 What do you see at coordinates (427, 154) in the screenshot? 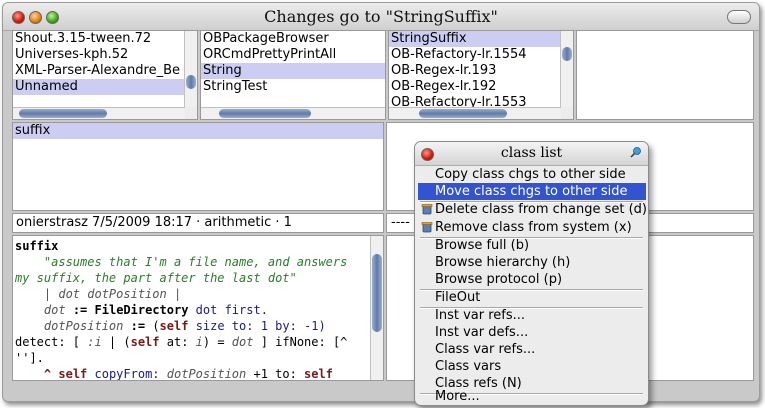
I see `menu-close-button` at bounding box center [427, 154].